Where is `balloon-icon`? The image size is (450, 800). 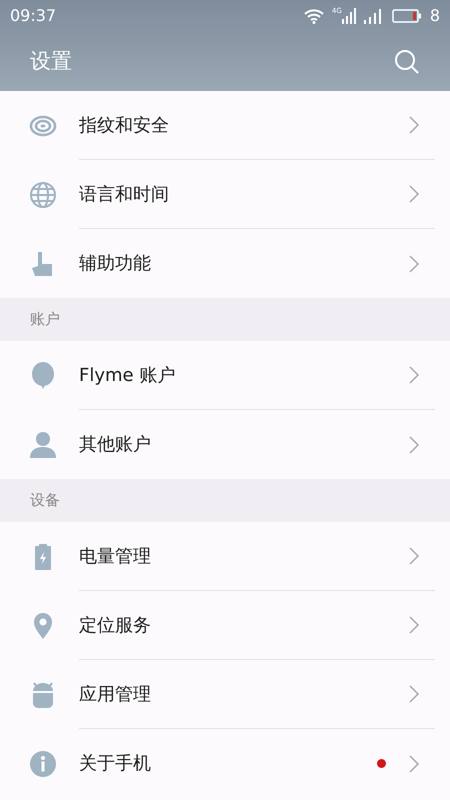
balloon-icon is located at coordinates (43, 376).